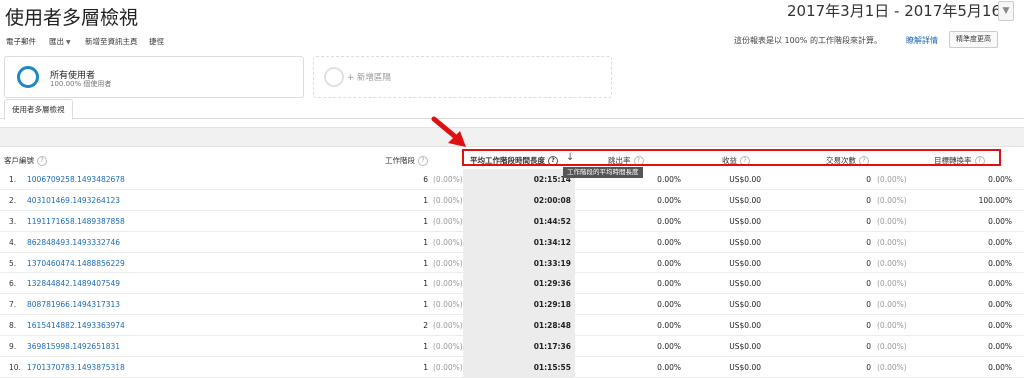 The image size is (1024, 378). What do you see at coordinates (111, 41) in the screenshot?
I see `add-to-dashboard-button: 新增至資訊主頁` at bounding box center [111, 41].